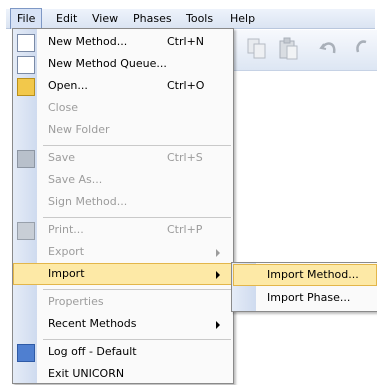  Describe the element at coordinates (329, 49) in the screenshot. I see `undo-icon` at that location.